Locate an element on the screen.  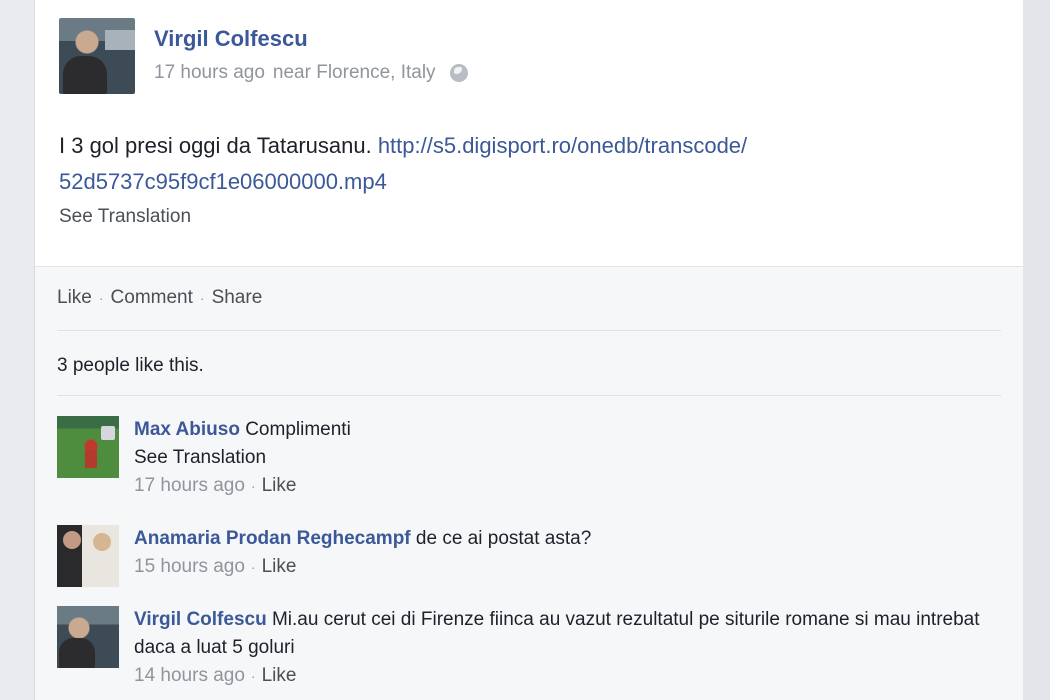
post-message: I 3 gol presi oggi da Tatarusanu. is located at coordinates (218, 145).